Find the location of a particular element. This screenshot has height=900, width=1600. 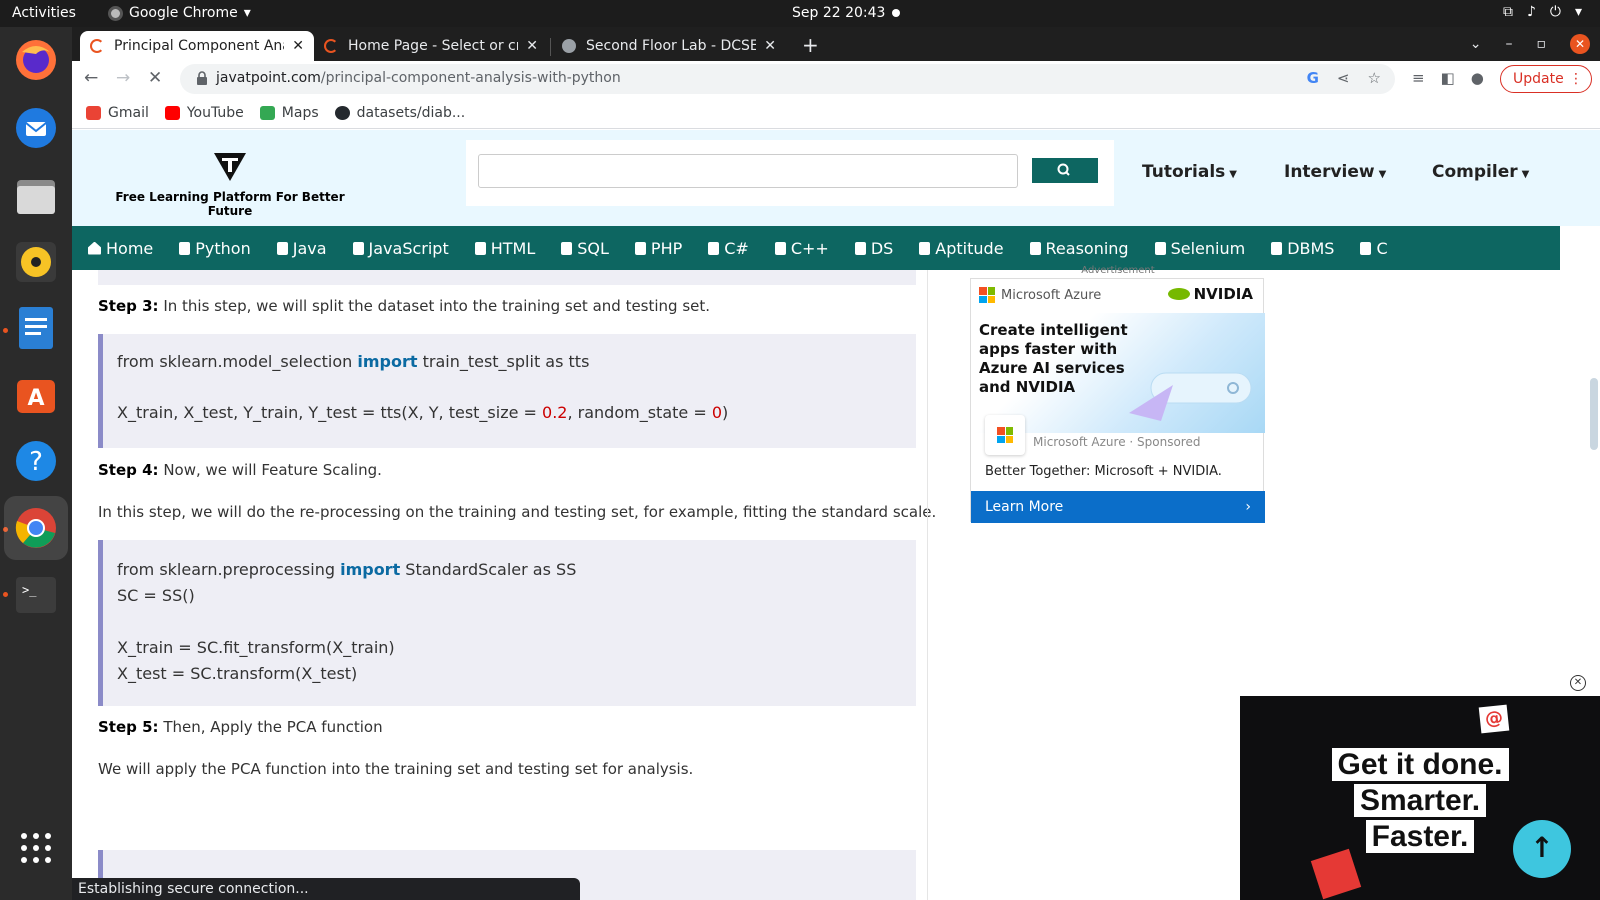

firefox-icon is located at coordinates (36, 60).